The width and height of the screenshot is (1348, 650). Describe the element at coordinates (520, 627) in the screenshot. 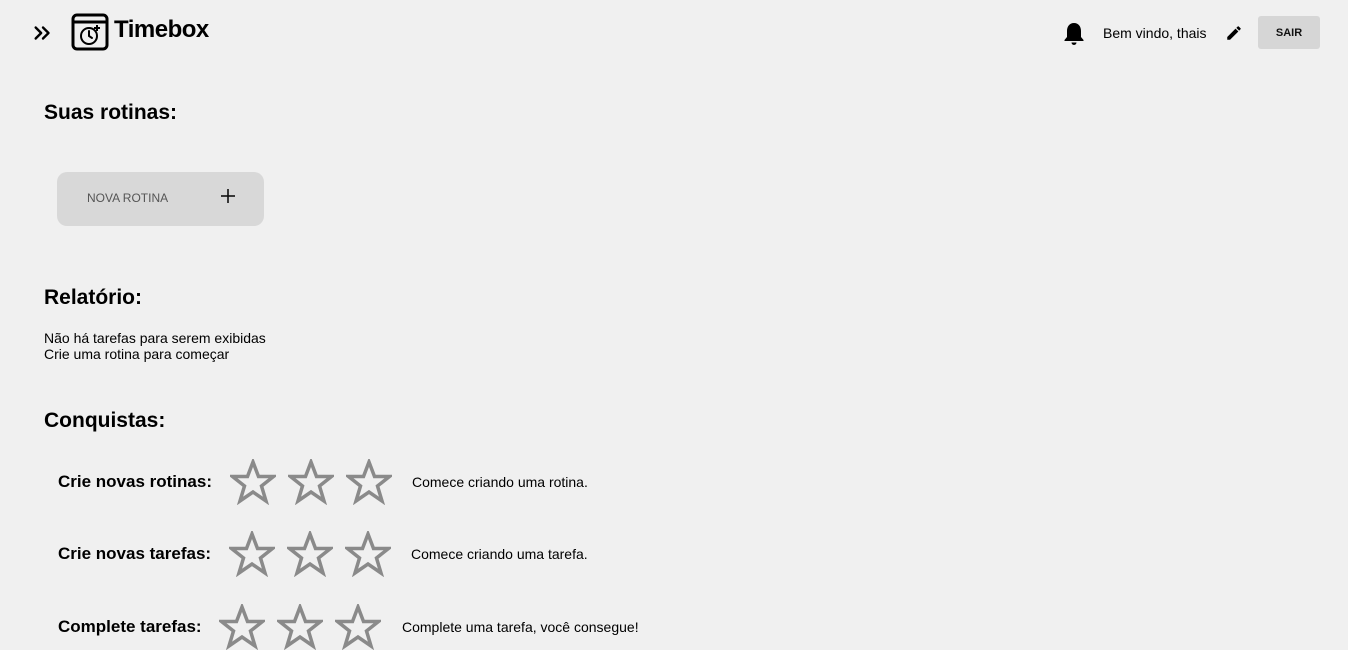

I see `achievement-message: Complete uma tarefa, você consegue!` at that location.